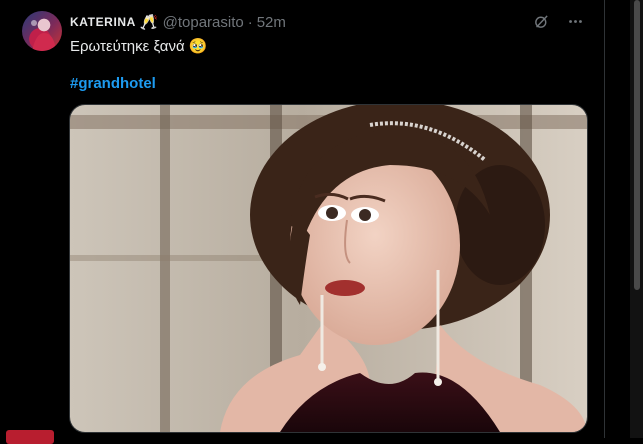  Describe the element at coordinates (203, 22) in the screenshot. I see `user-handle: @toparasito` at that location.